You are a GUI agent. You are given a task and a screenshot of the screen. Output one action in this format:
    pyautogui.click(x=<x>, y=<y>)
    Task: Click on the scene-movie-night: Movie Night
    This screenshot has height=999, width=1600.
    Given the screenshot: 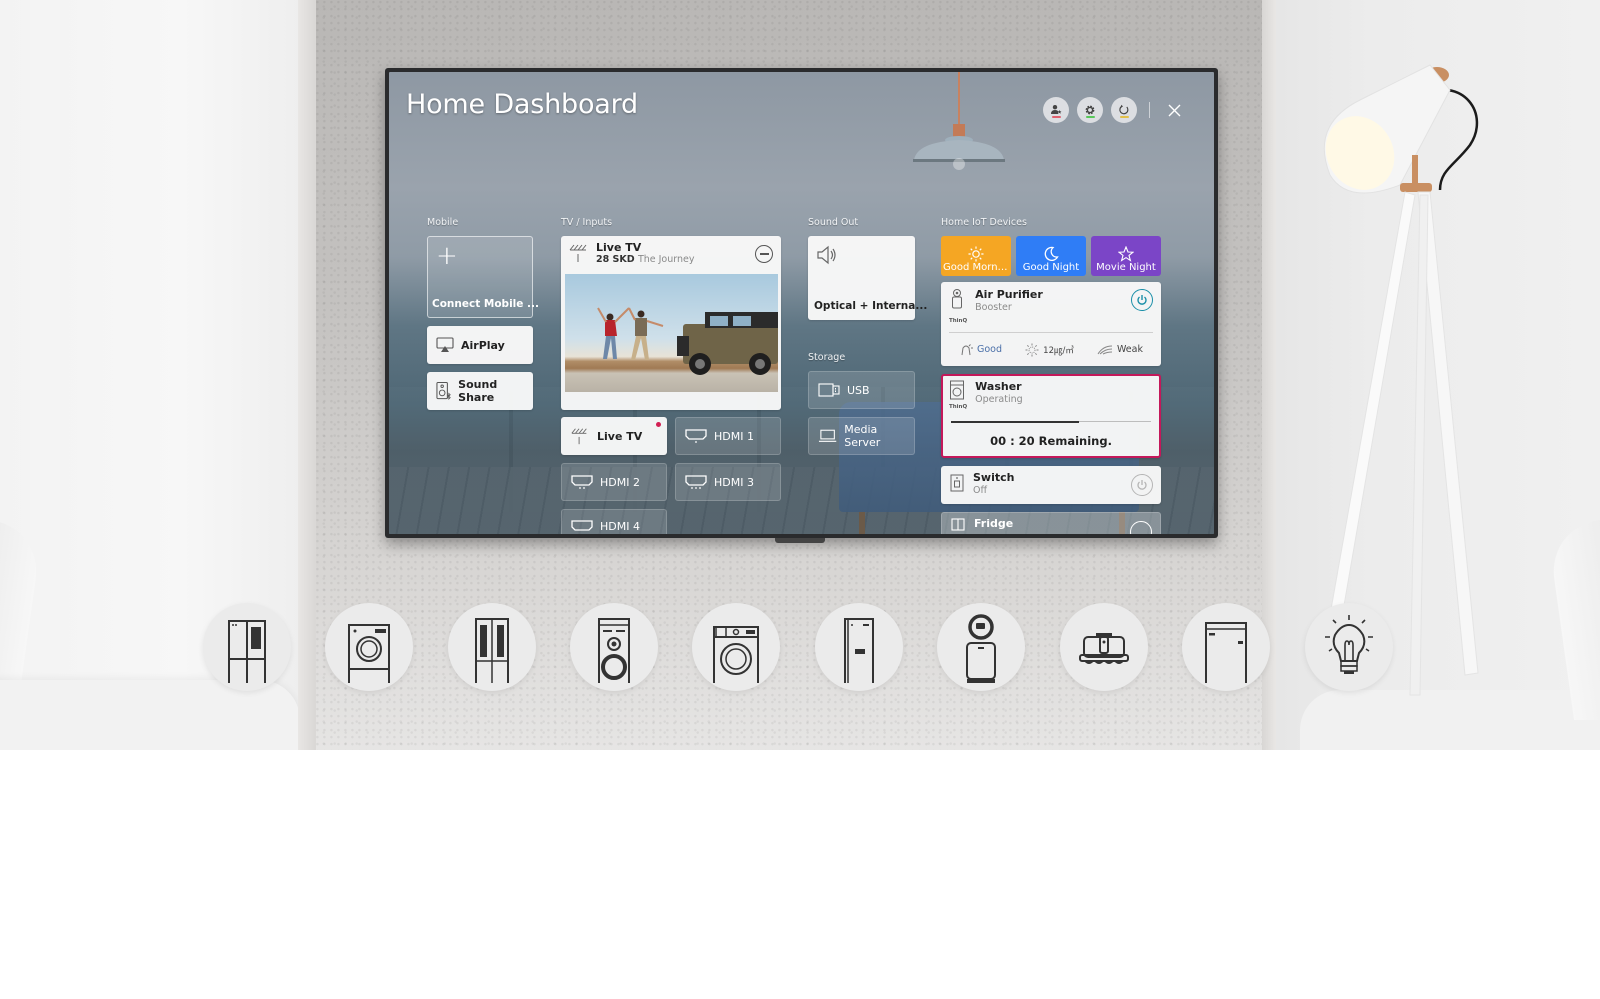 What is the action you would take?
    pyautogui.click(x=1126, y=256)
    